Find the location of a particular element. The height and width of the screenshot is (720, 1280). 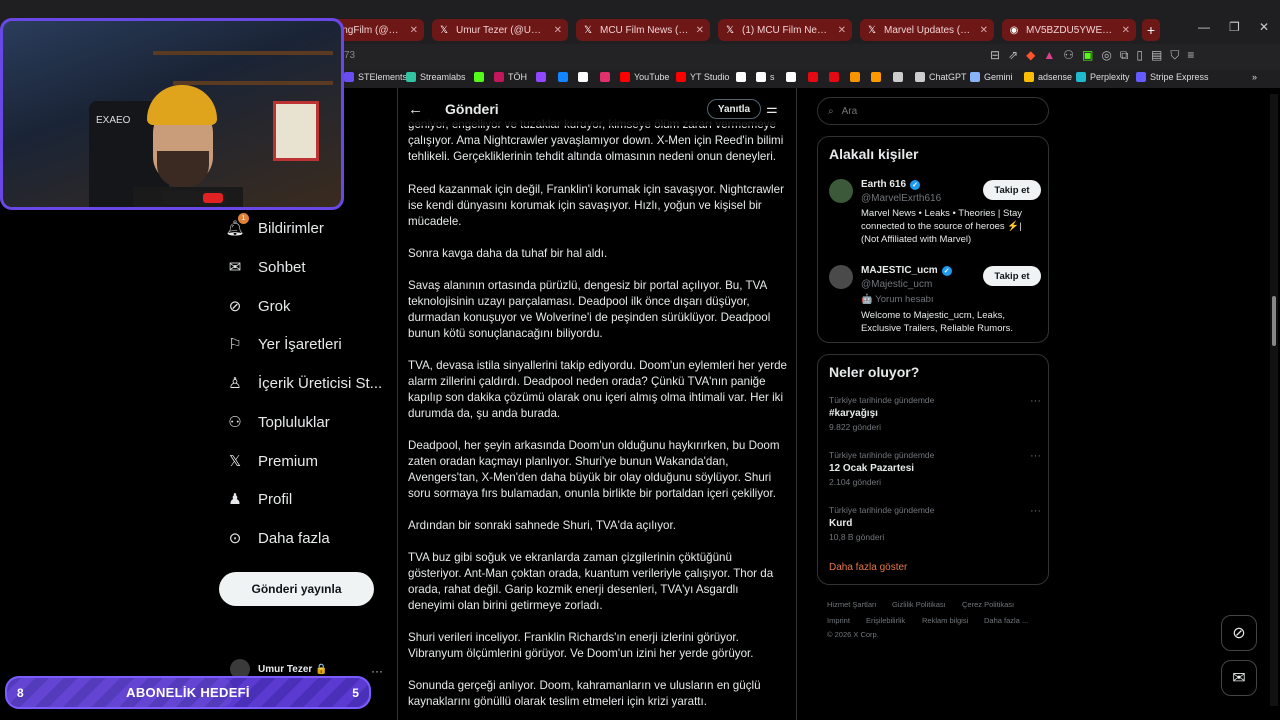

bookmark-icon is located at coordinates (1029, 77).